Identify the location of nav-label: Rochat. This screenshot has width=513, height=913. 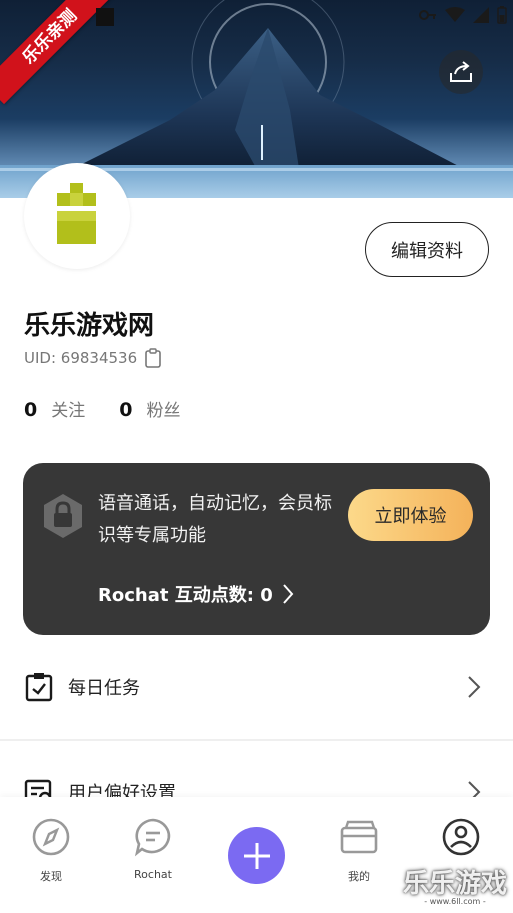
(153, 874).